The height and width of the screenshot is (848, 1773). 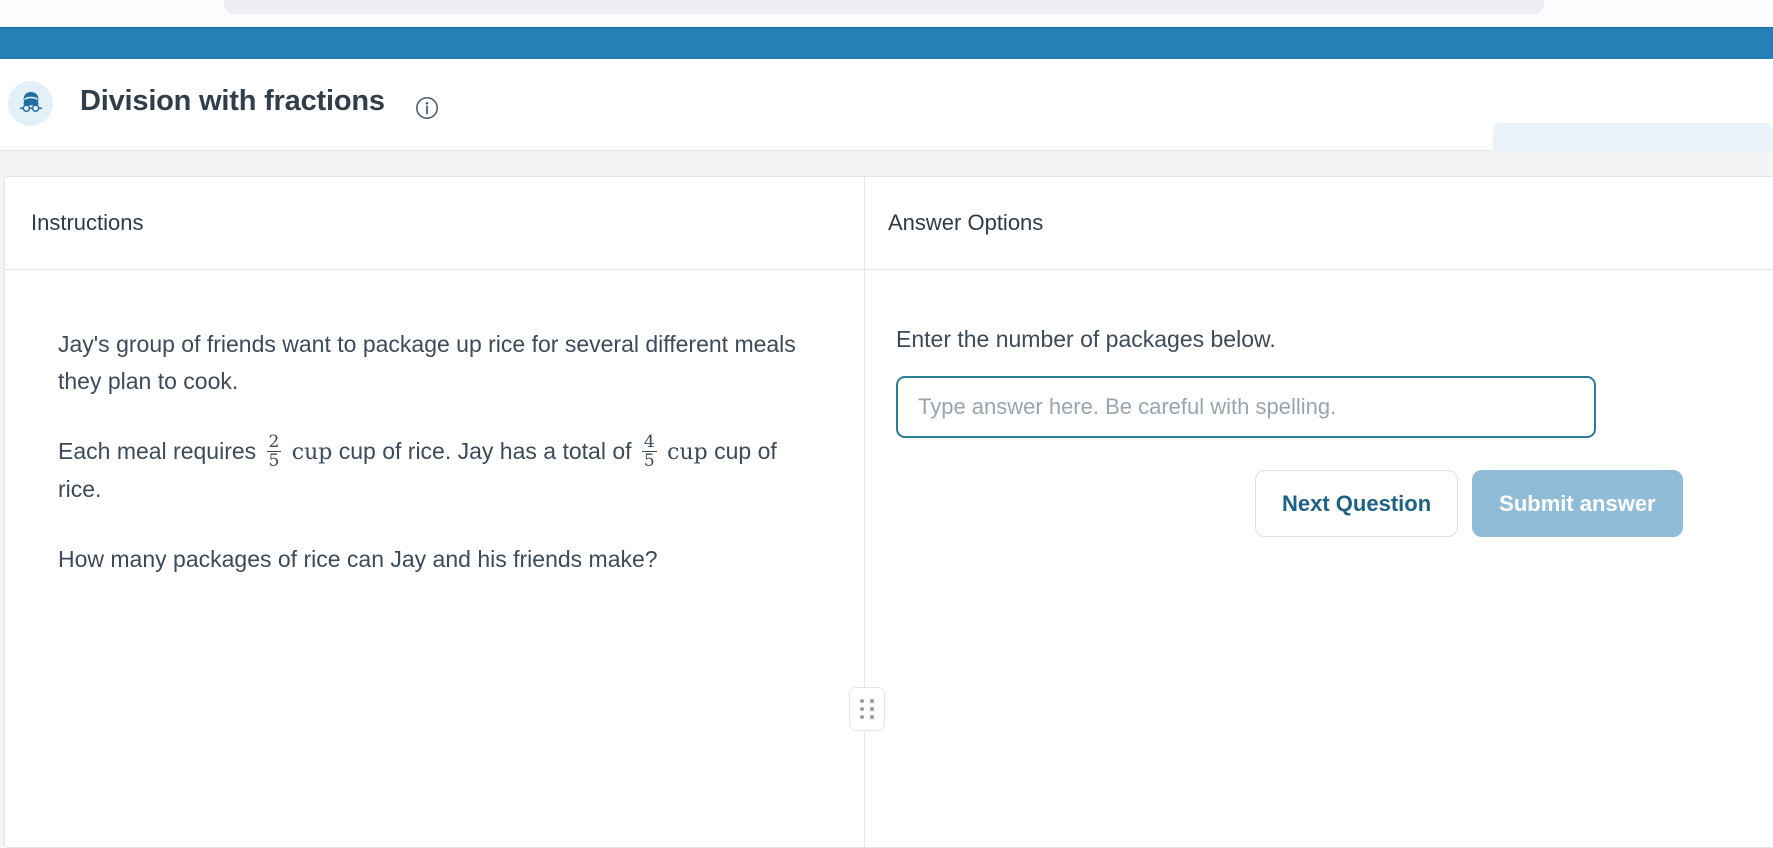 I want to click on fraction-numerator: 4, so click(x=649, y=442).